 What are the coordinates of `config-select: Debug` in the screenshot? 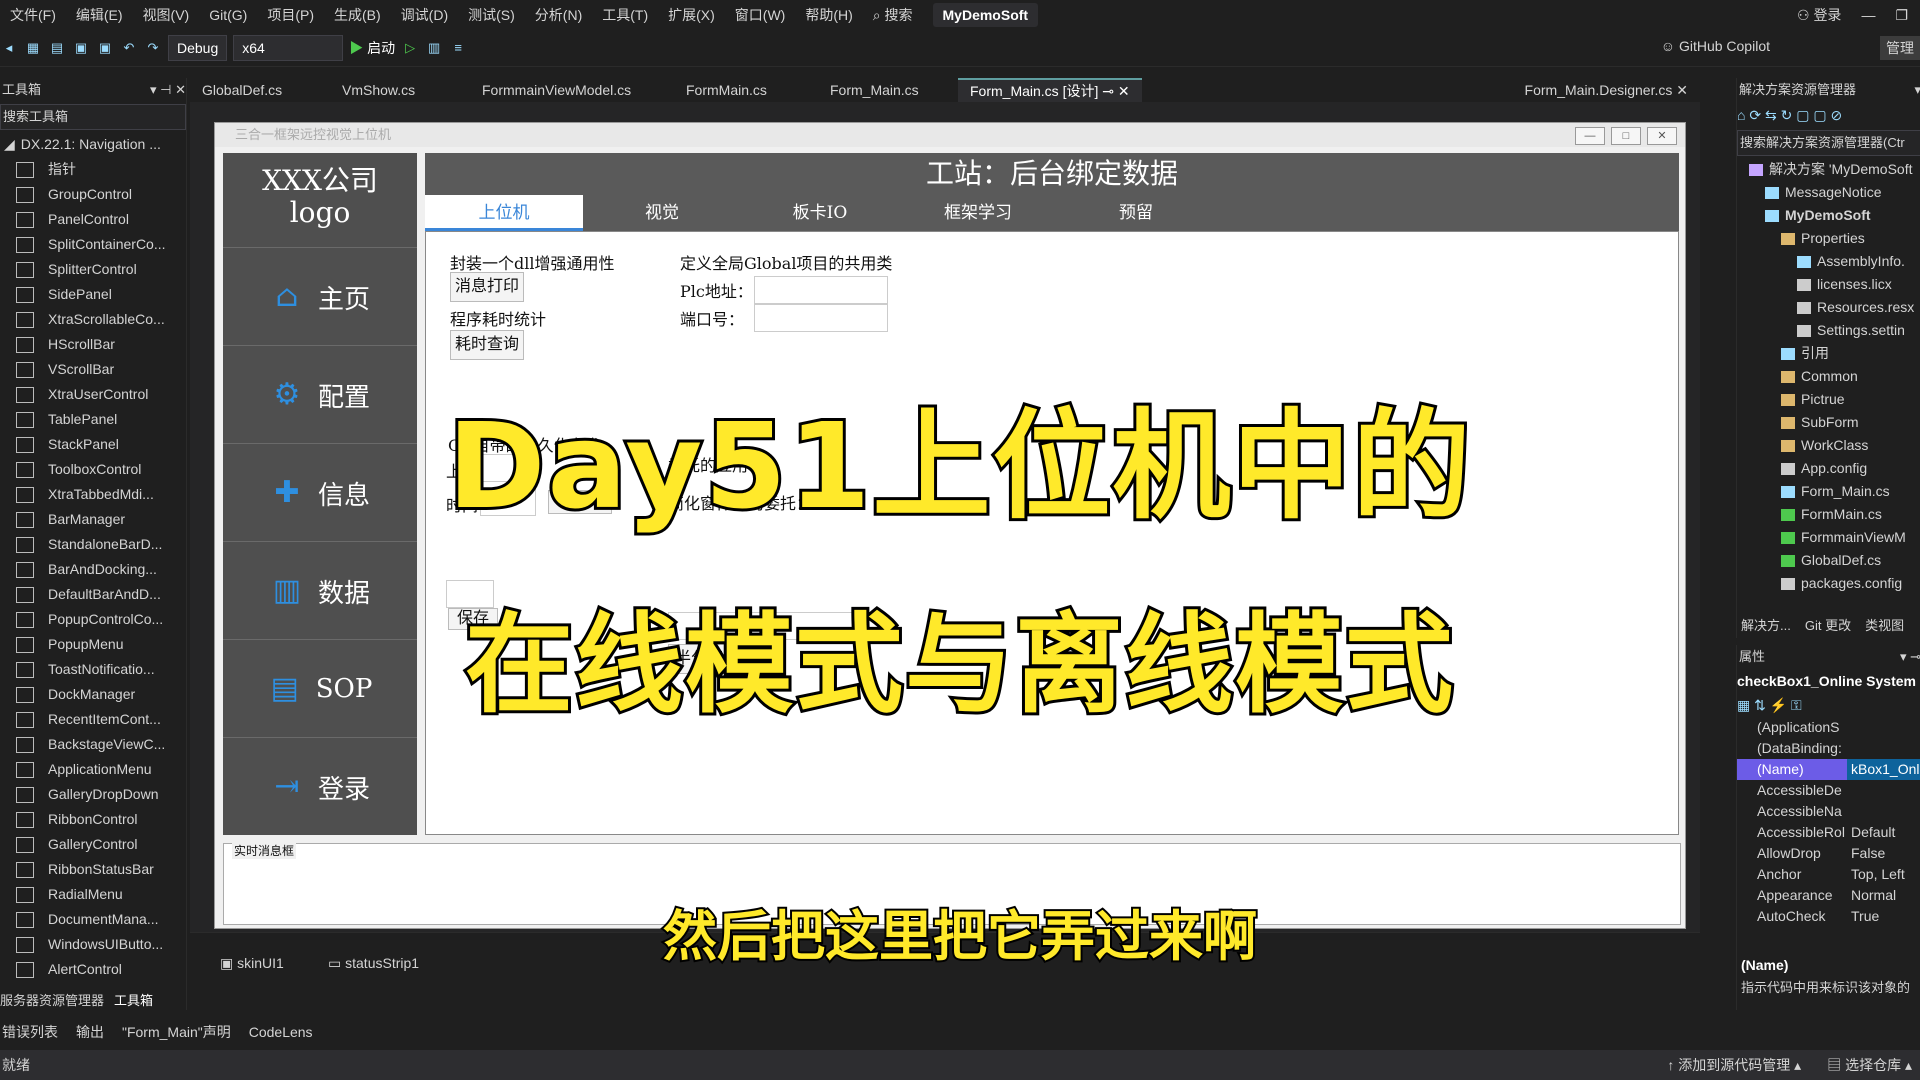 It's located at (198, 48).